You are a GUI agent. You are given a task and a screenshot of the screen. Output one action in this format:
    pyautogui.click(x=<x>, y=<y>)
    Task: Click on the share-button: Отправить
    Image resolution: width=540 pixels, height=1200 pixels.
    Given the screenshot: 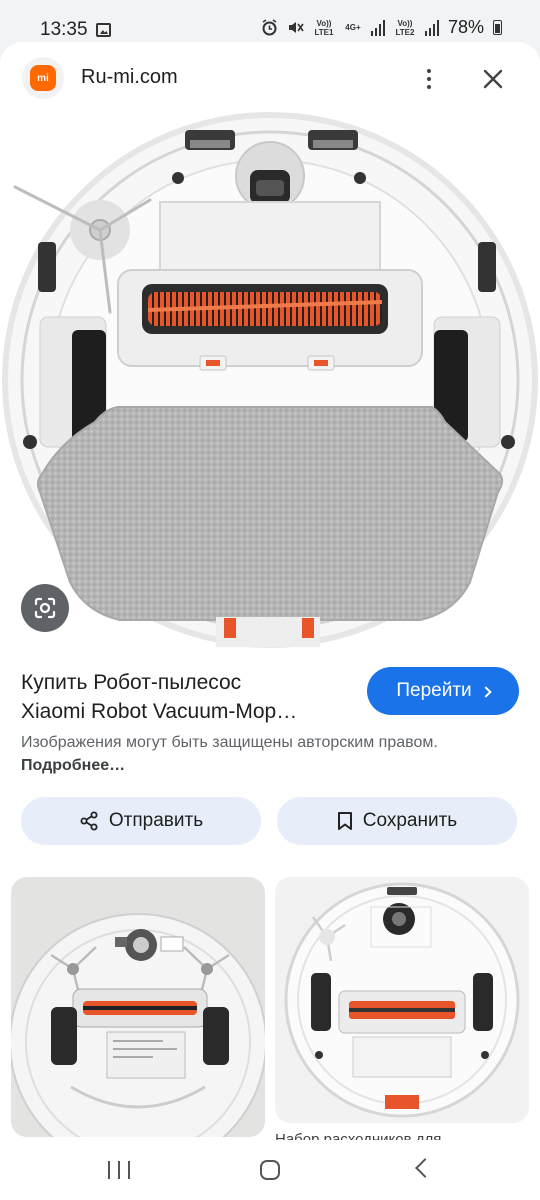 What is the action you would take?
    pyautogui.click(x=141, y=821)
    